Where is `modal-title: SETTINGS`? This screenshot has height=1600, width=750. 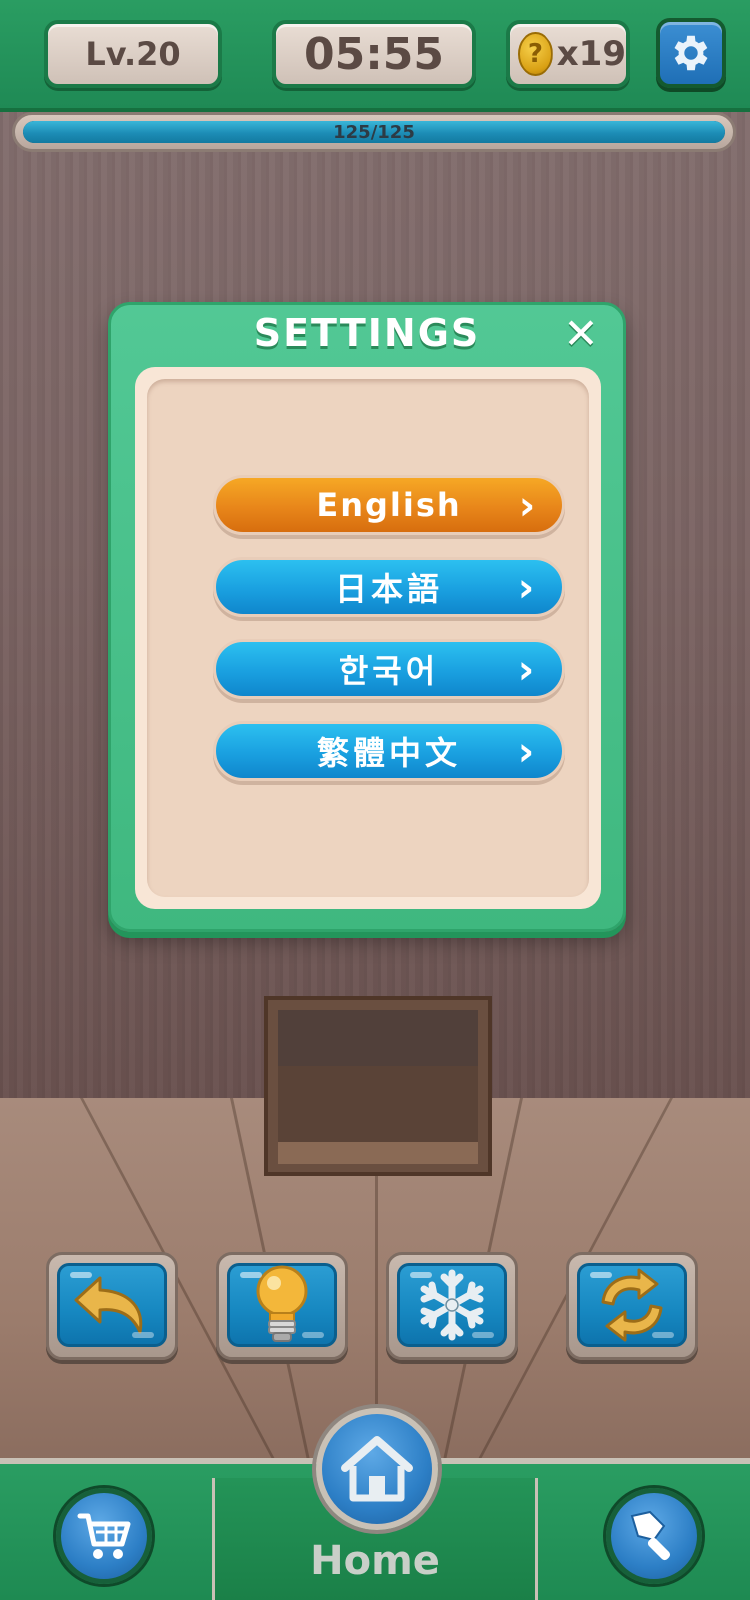
modal-title: SETTINGS is located at coordinates (367, 333).